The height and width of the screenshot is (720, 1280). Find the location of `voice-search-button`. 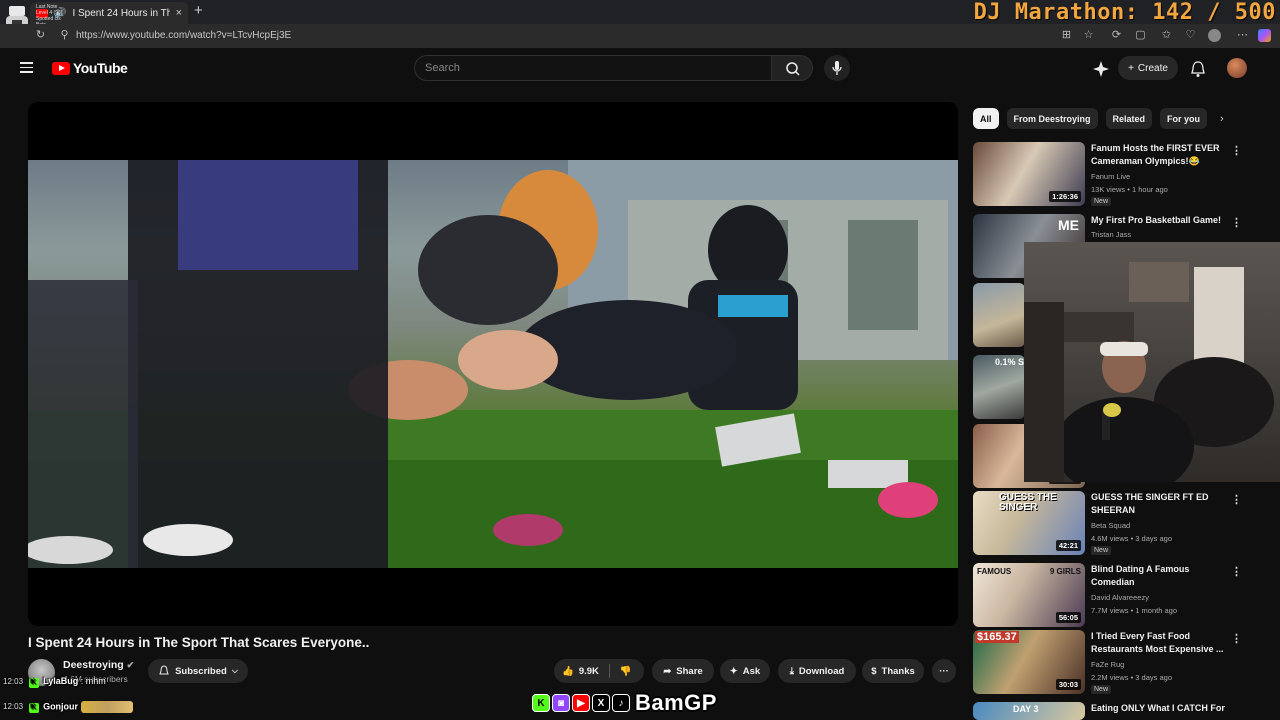

voice-search-button is located at coordinates (837, 68).